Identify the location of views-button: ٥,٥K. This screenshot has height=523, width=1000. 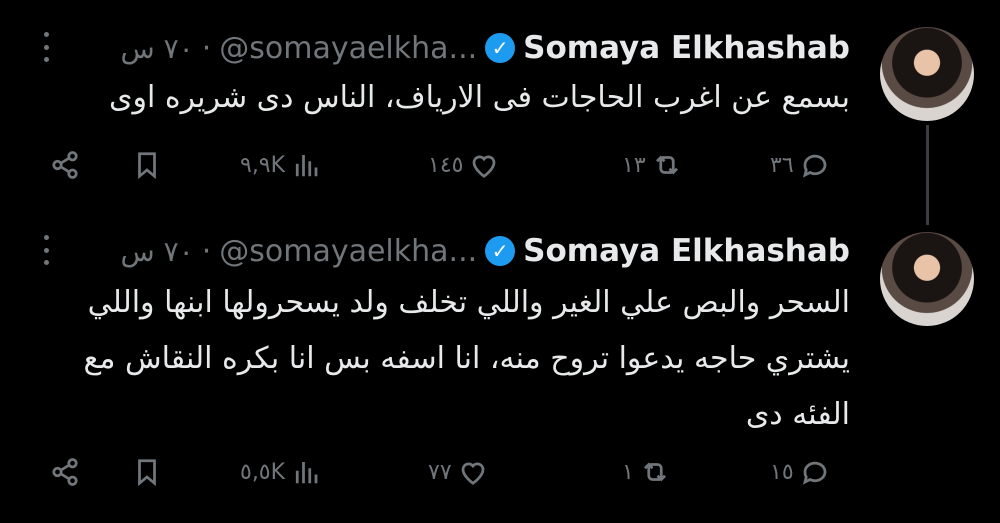
(280, 472).